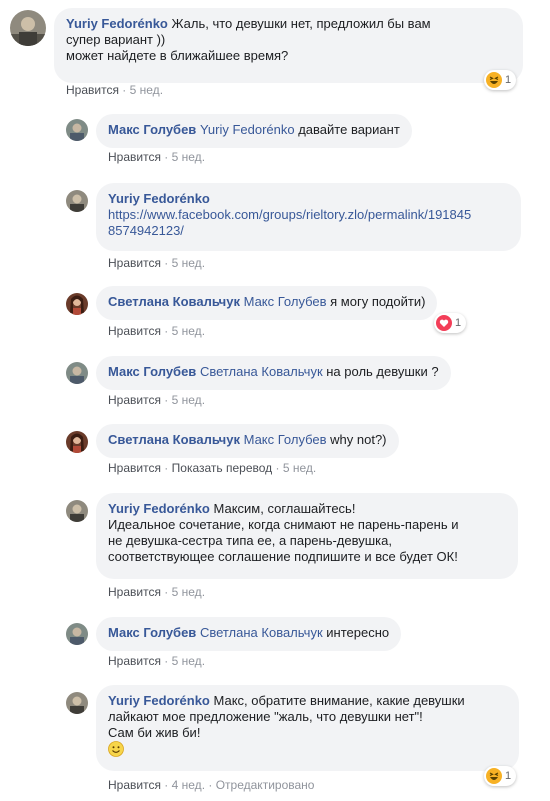  I want to click on edited-label: Отредактировано, so click(265, 785).